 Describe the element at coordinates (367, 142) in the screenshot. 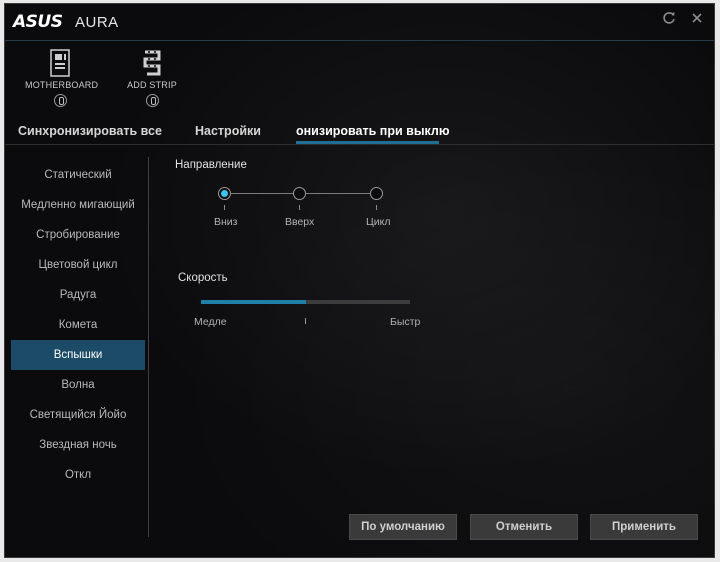

I see `active-tab-indicator` at that location.